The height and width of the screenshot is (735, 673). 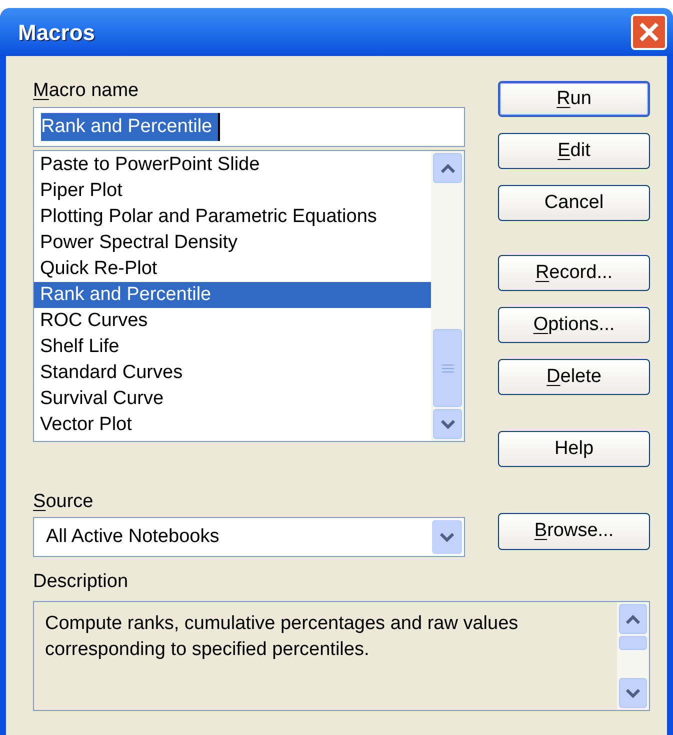 I want to click on dialog-button: Run, so click(x=574, y=99).